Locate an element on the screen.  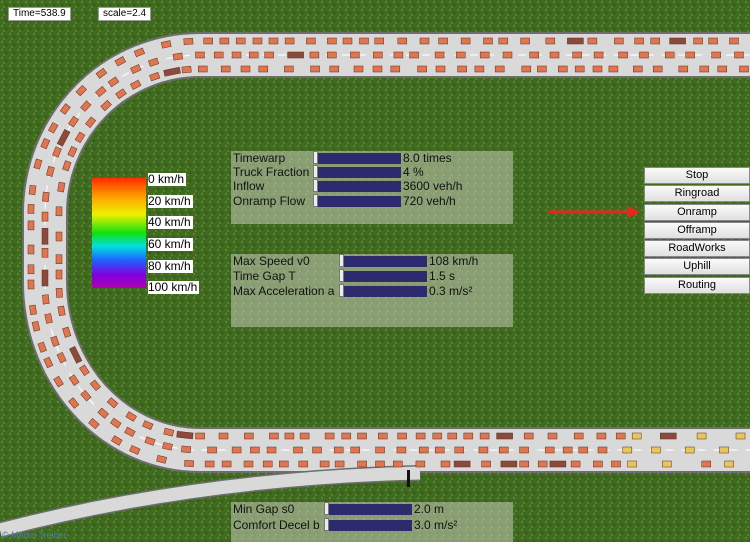
stop-button: Stop is located at coordinates (697, 175).